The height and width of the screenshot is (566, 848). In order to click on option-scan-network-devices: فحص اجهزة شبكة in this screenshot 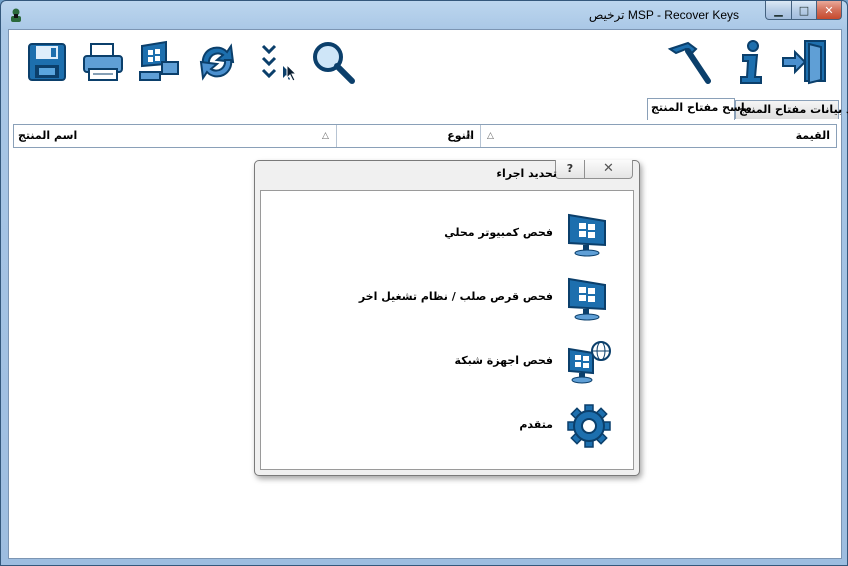, I will do `click(447, 363)`.